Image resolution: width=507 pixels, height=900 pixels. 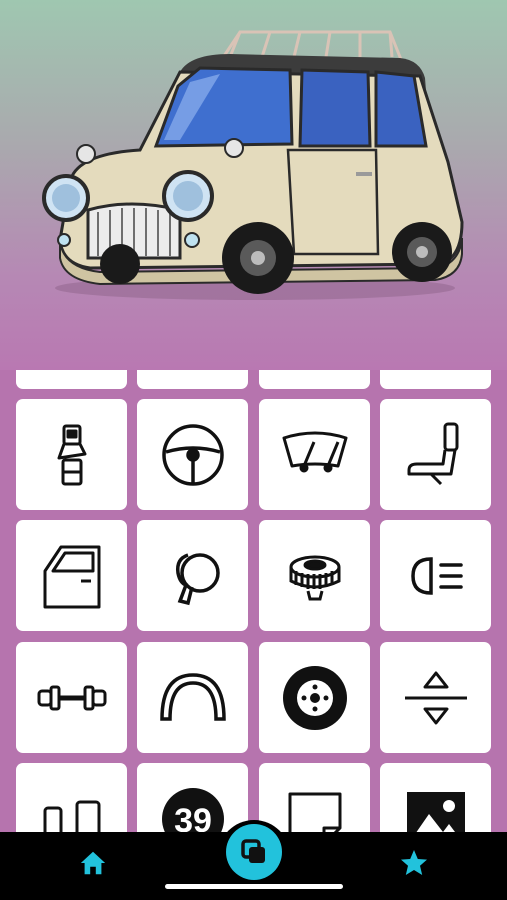 I want to click on axle-tile, so click(x=71, y=697).